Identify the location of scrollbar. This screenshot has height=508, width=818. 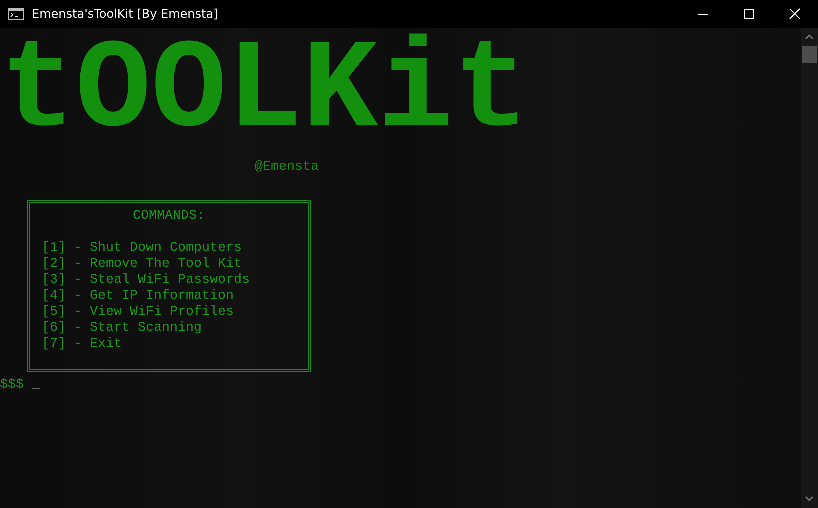
(809, 268).